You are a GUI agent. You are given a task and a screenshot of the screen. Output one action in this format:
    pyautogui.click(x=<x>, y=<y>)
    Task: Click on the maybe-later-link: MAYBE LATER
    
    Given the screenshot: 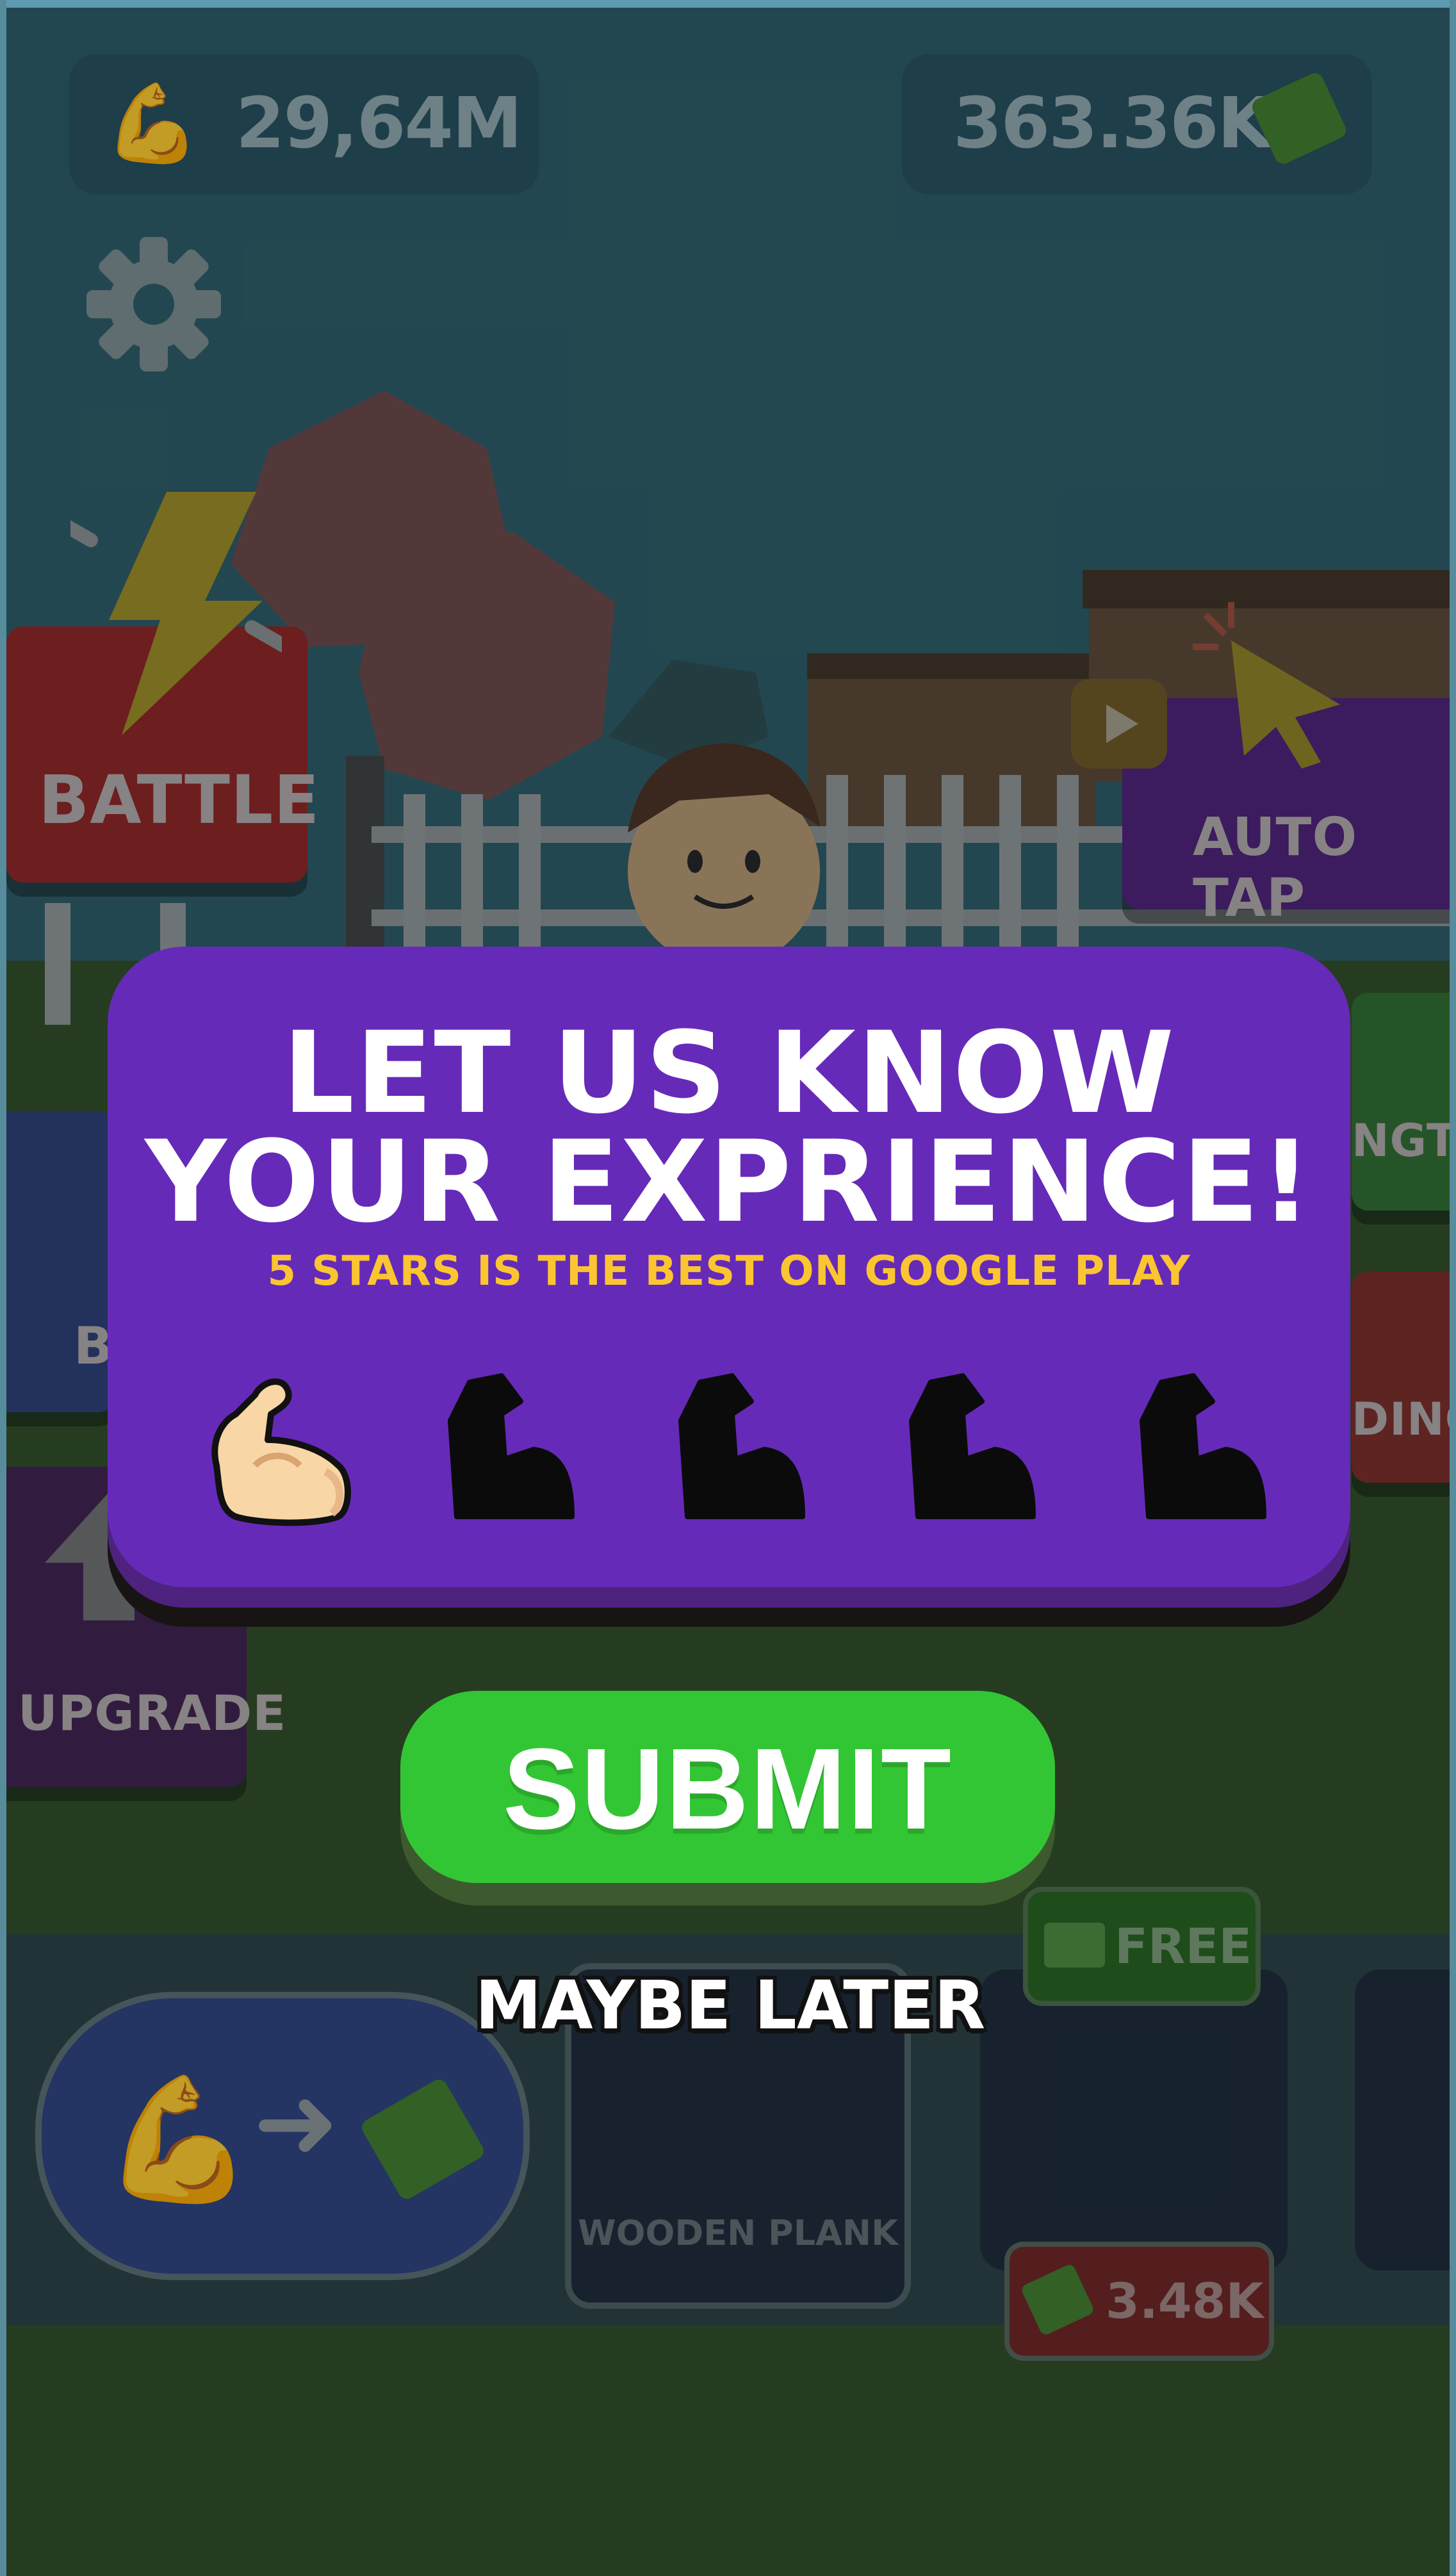 What is the action you would take?
    pyautogui.click(x=730, y=2005)
    